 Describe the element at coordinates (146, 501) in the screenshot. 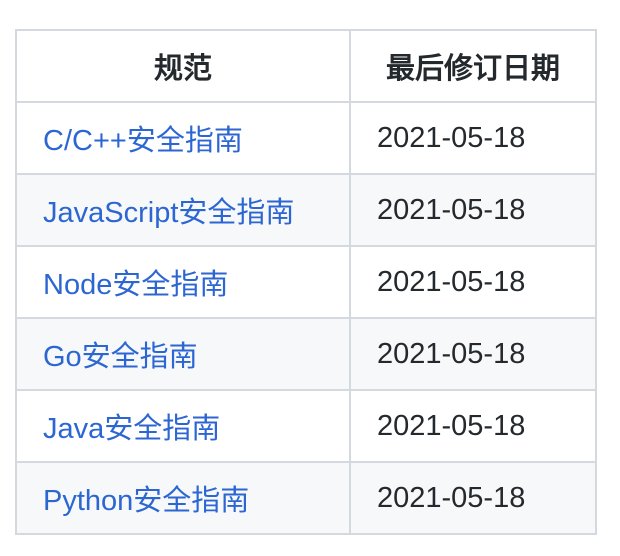

I see `guide-link-python: Python安全指南` at that location.